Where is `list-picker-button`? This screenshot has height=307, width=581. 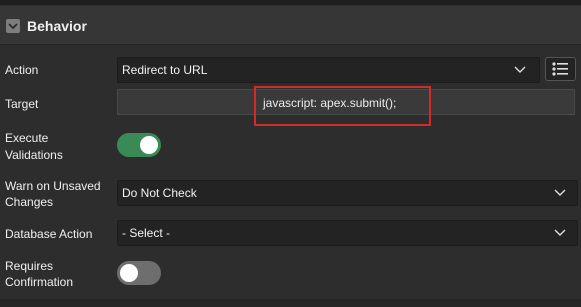 list-picker-button is located at coordinates (560, 69).